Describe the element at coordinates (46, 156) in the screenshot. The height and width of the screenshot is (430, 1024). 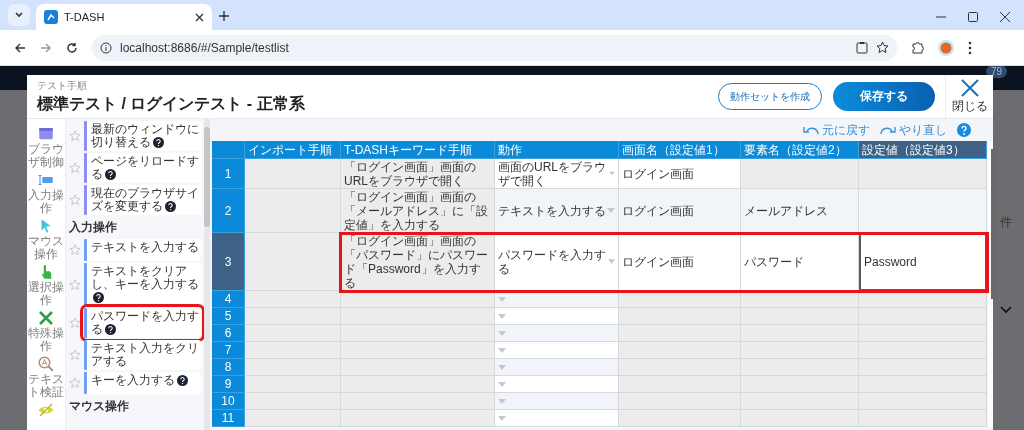
I see `category-label: ブラウザ制御` at that location.